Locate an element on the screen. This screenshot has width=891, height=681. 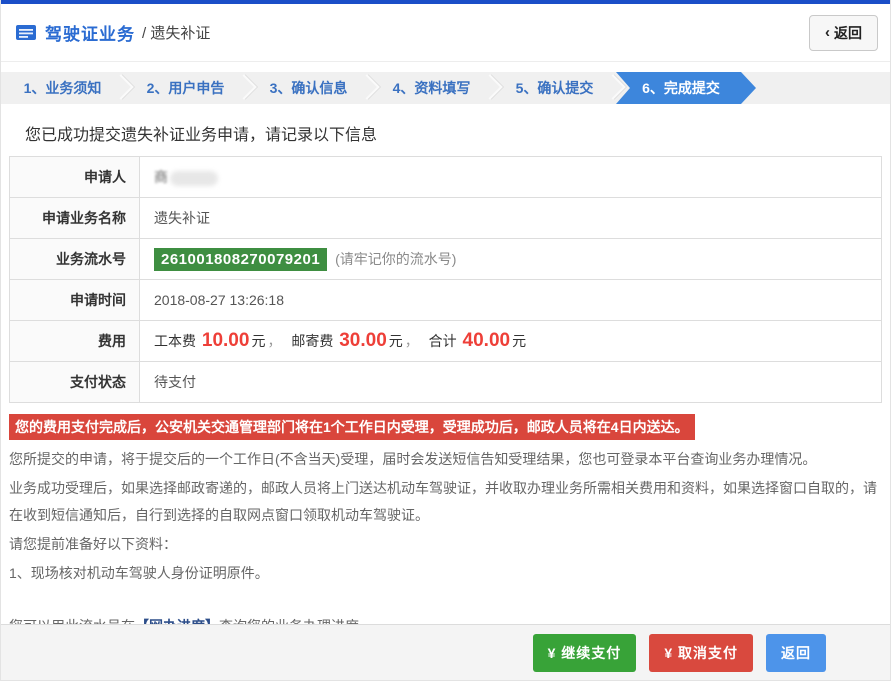
return-button: 返回 is located at coordinates (796, 652).